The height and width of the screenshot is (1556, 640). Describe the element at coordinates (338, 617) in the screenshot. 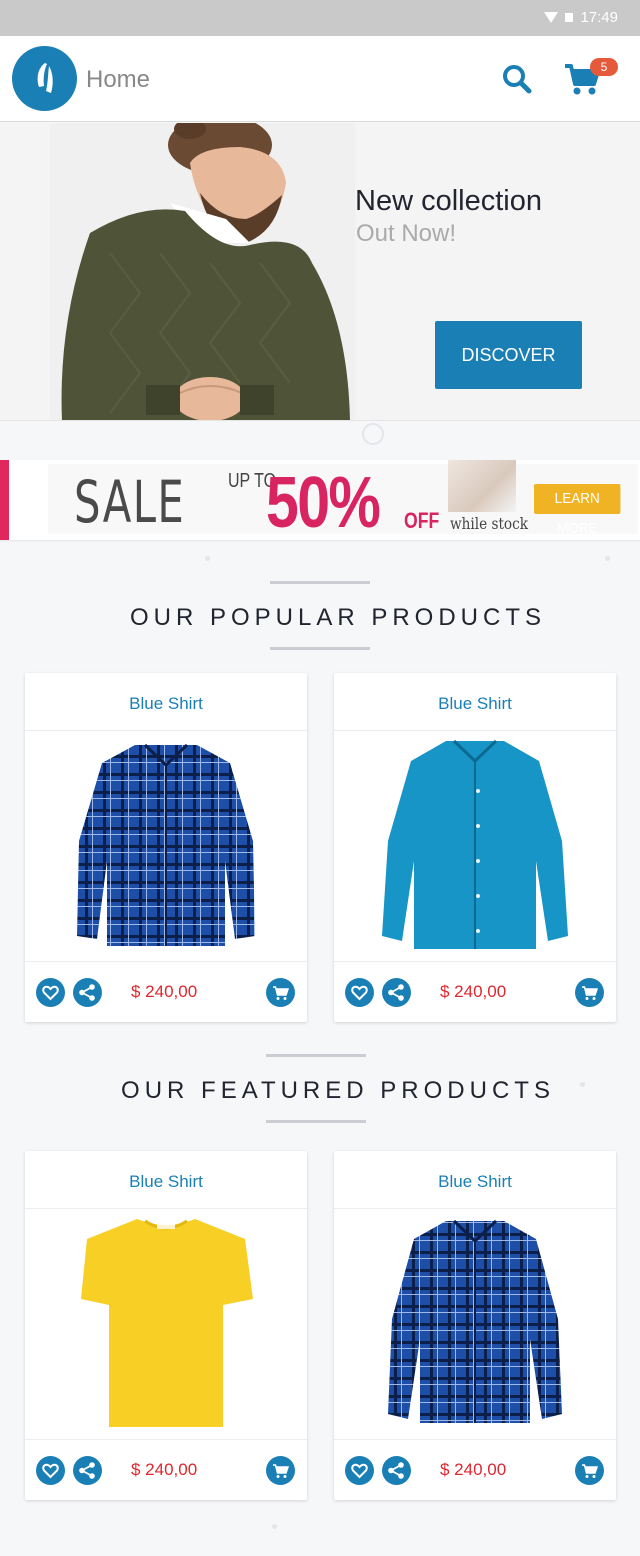

I see `section-title-popular: OUR POPULAR PRODUCTS` at that location.